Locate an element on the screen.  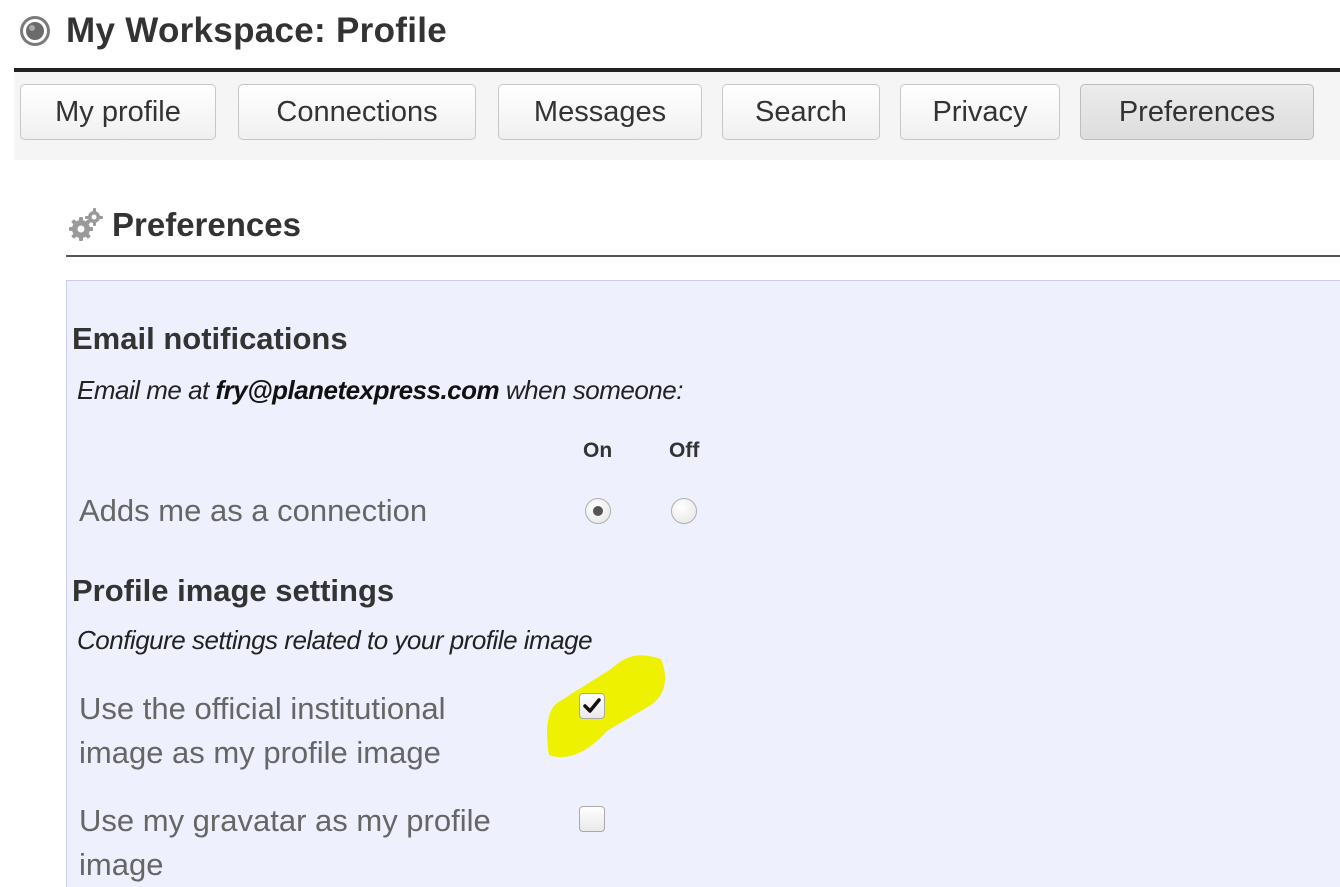
email-address: fry@planetexpress.com is located at coordinates (357, 390).